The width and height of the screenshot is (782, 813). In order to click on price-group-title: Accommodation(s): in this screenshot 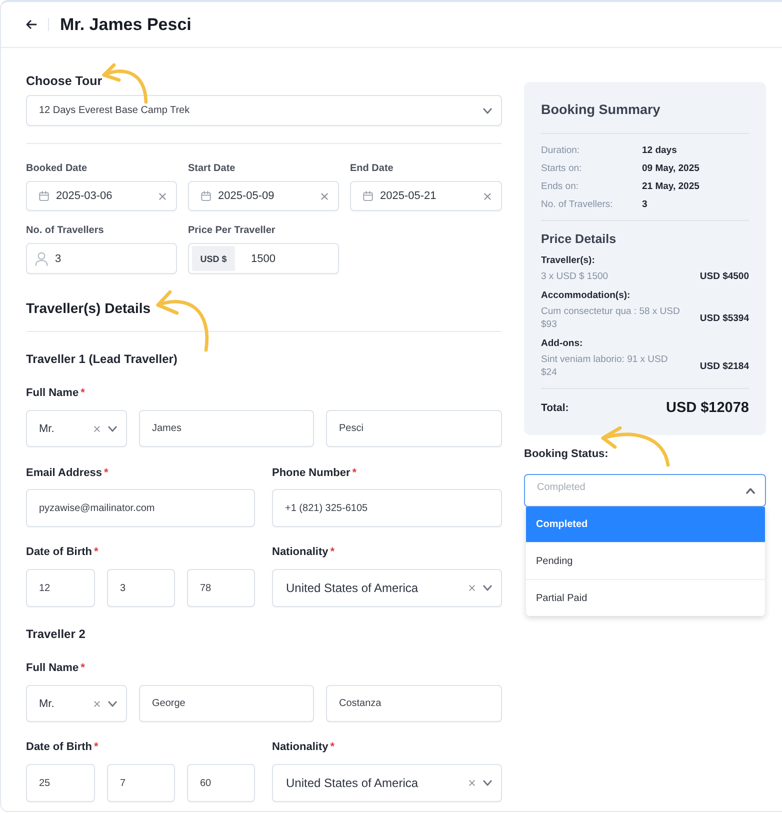, I will do `click(586, 295)`.